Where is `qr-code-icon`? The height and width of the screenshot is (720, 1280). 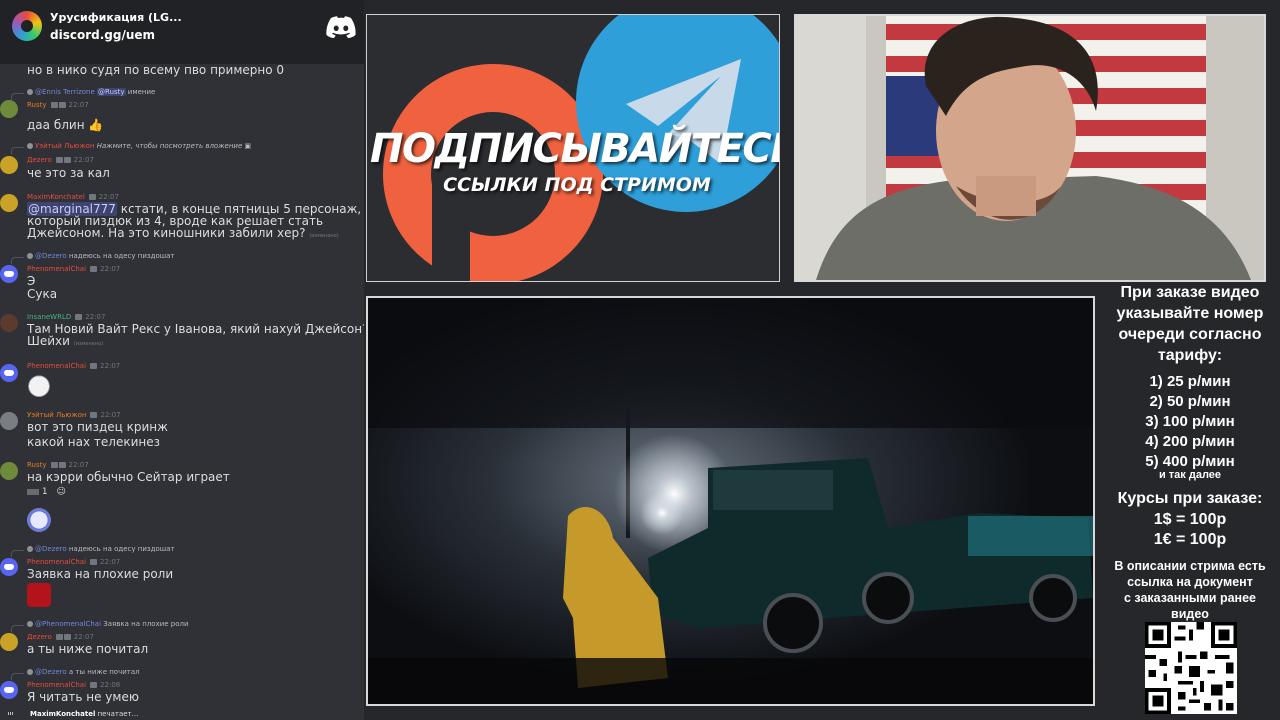 qr-code-icon is located at coordinates (1191, 668).